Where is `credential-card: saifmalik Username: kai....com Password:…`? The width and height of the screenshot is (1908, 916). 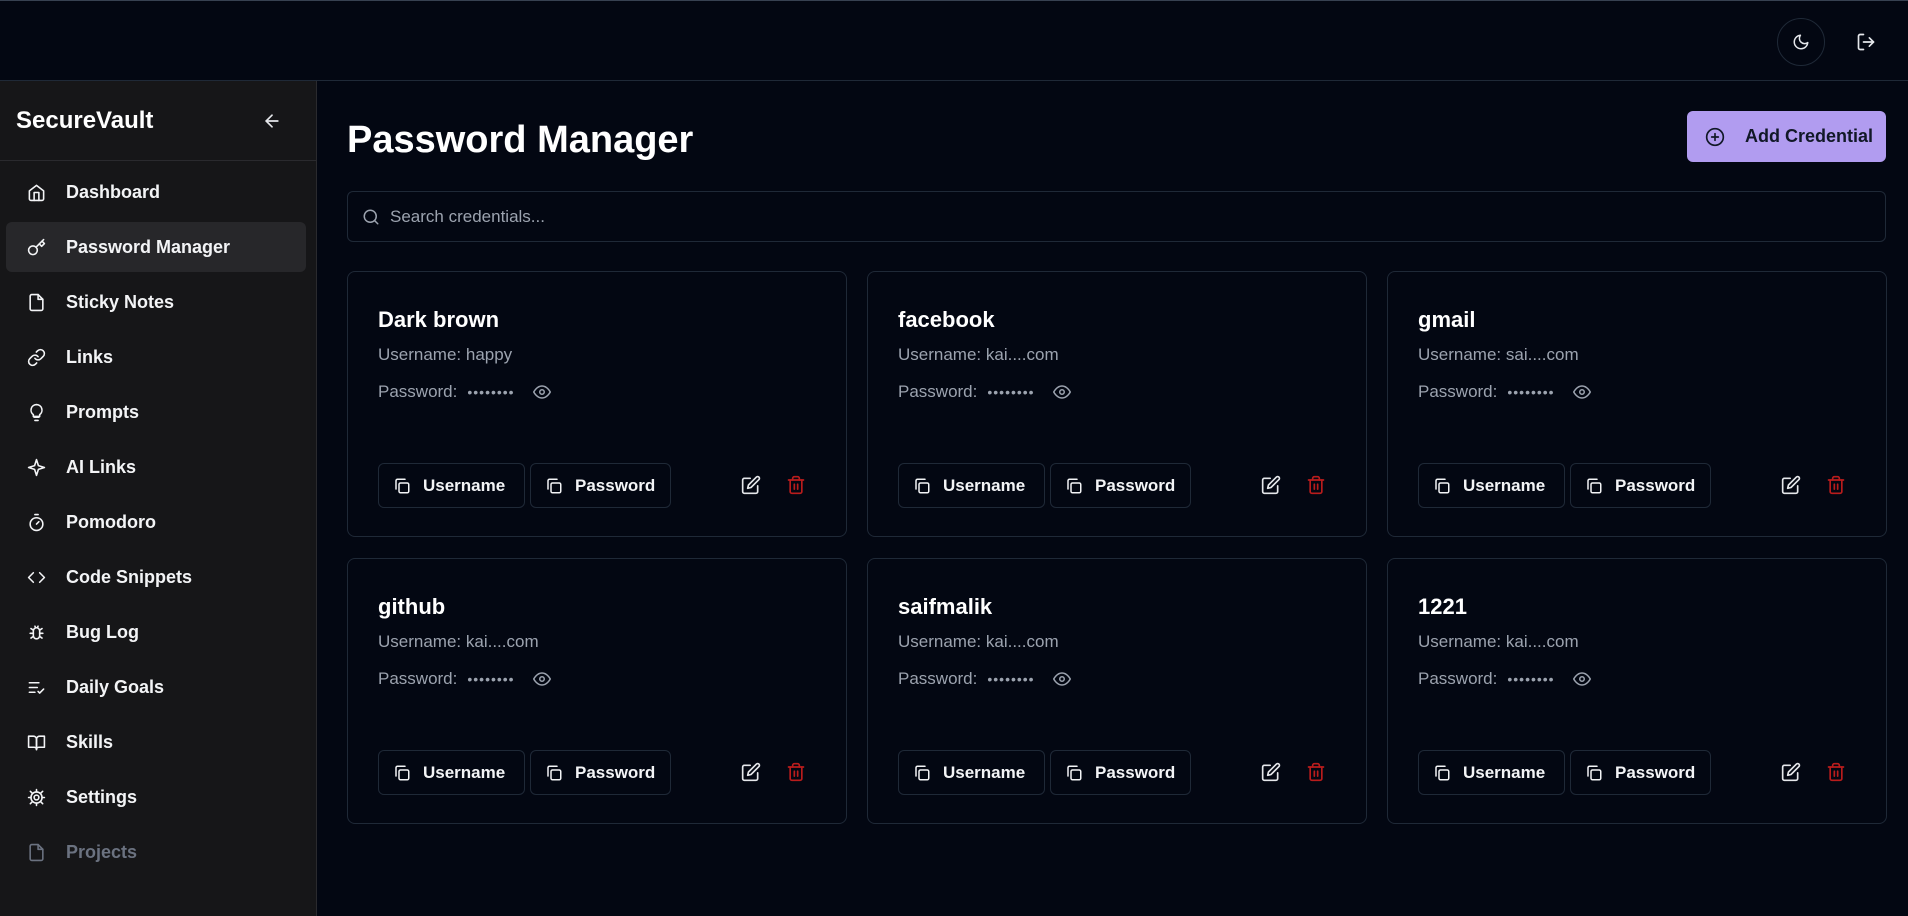
credential-card: saifmalik Username: kai....com Password:… is located at coordinates (1117, 691).